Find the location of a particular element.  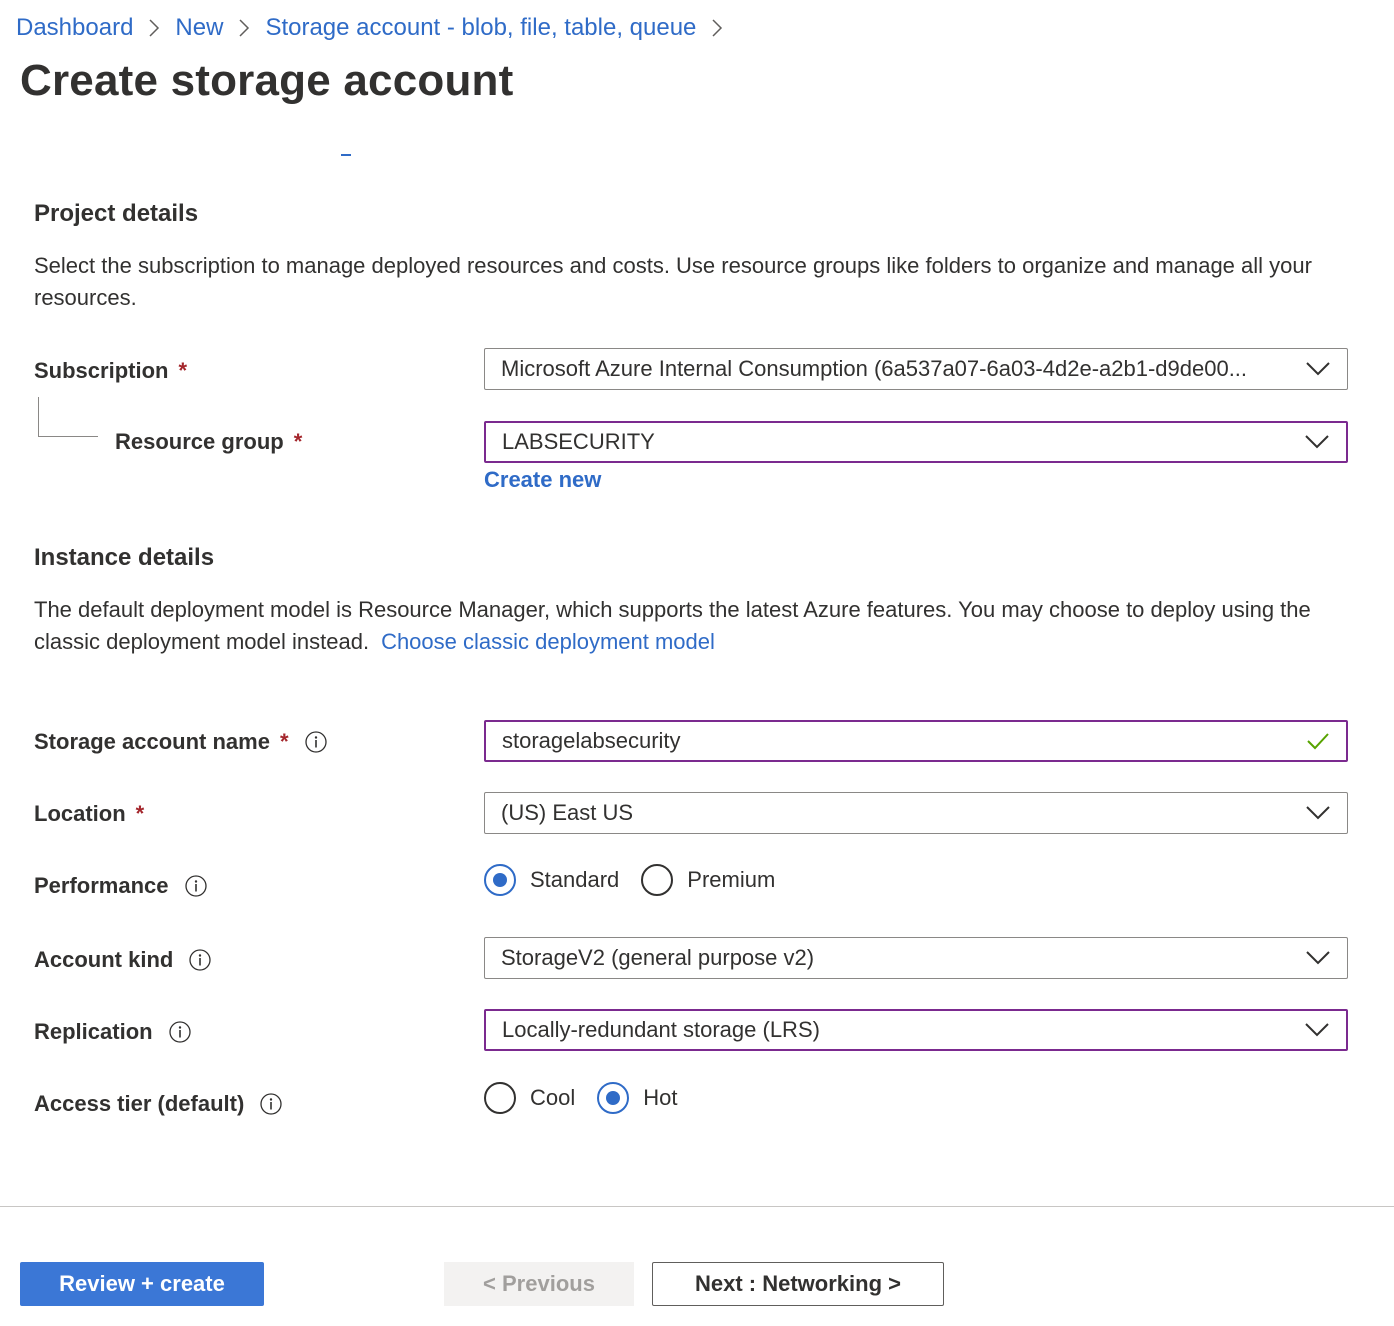

replication-label: Replication is located at coordinates (112, 1032).